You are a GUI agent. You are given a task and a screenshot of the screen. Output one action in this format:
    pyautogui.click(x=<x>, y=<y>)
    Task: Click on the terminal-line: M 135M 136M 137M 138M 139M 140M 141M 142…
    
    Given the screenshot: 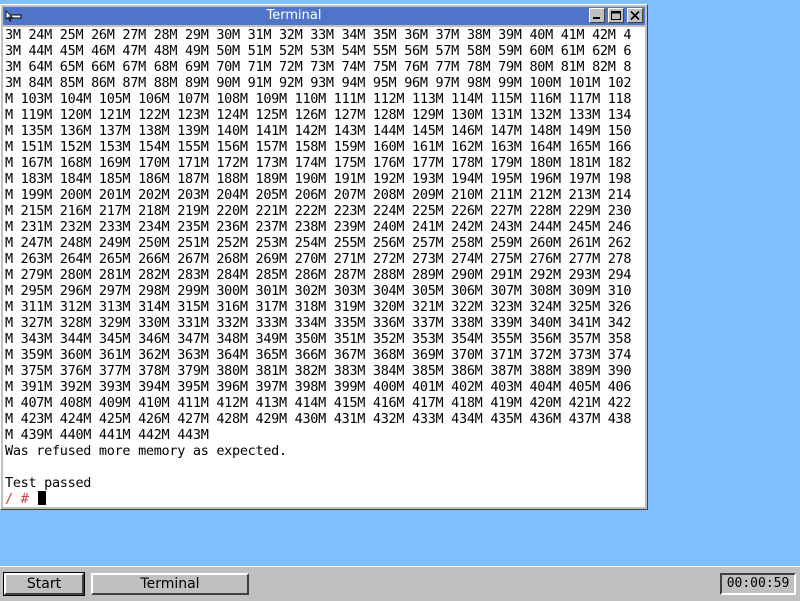 What is the action you would take?
    pyautogui.click(x=318, y=131)
    